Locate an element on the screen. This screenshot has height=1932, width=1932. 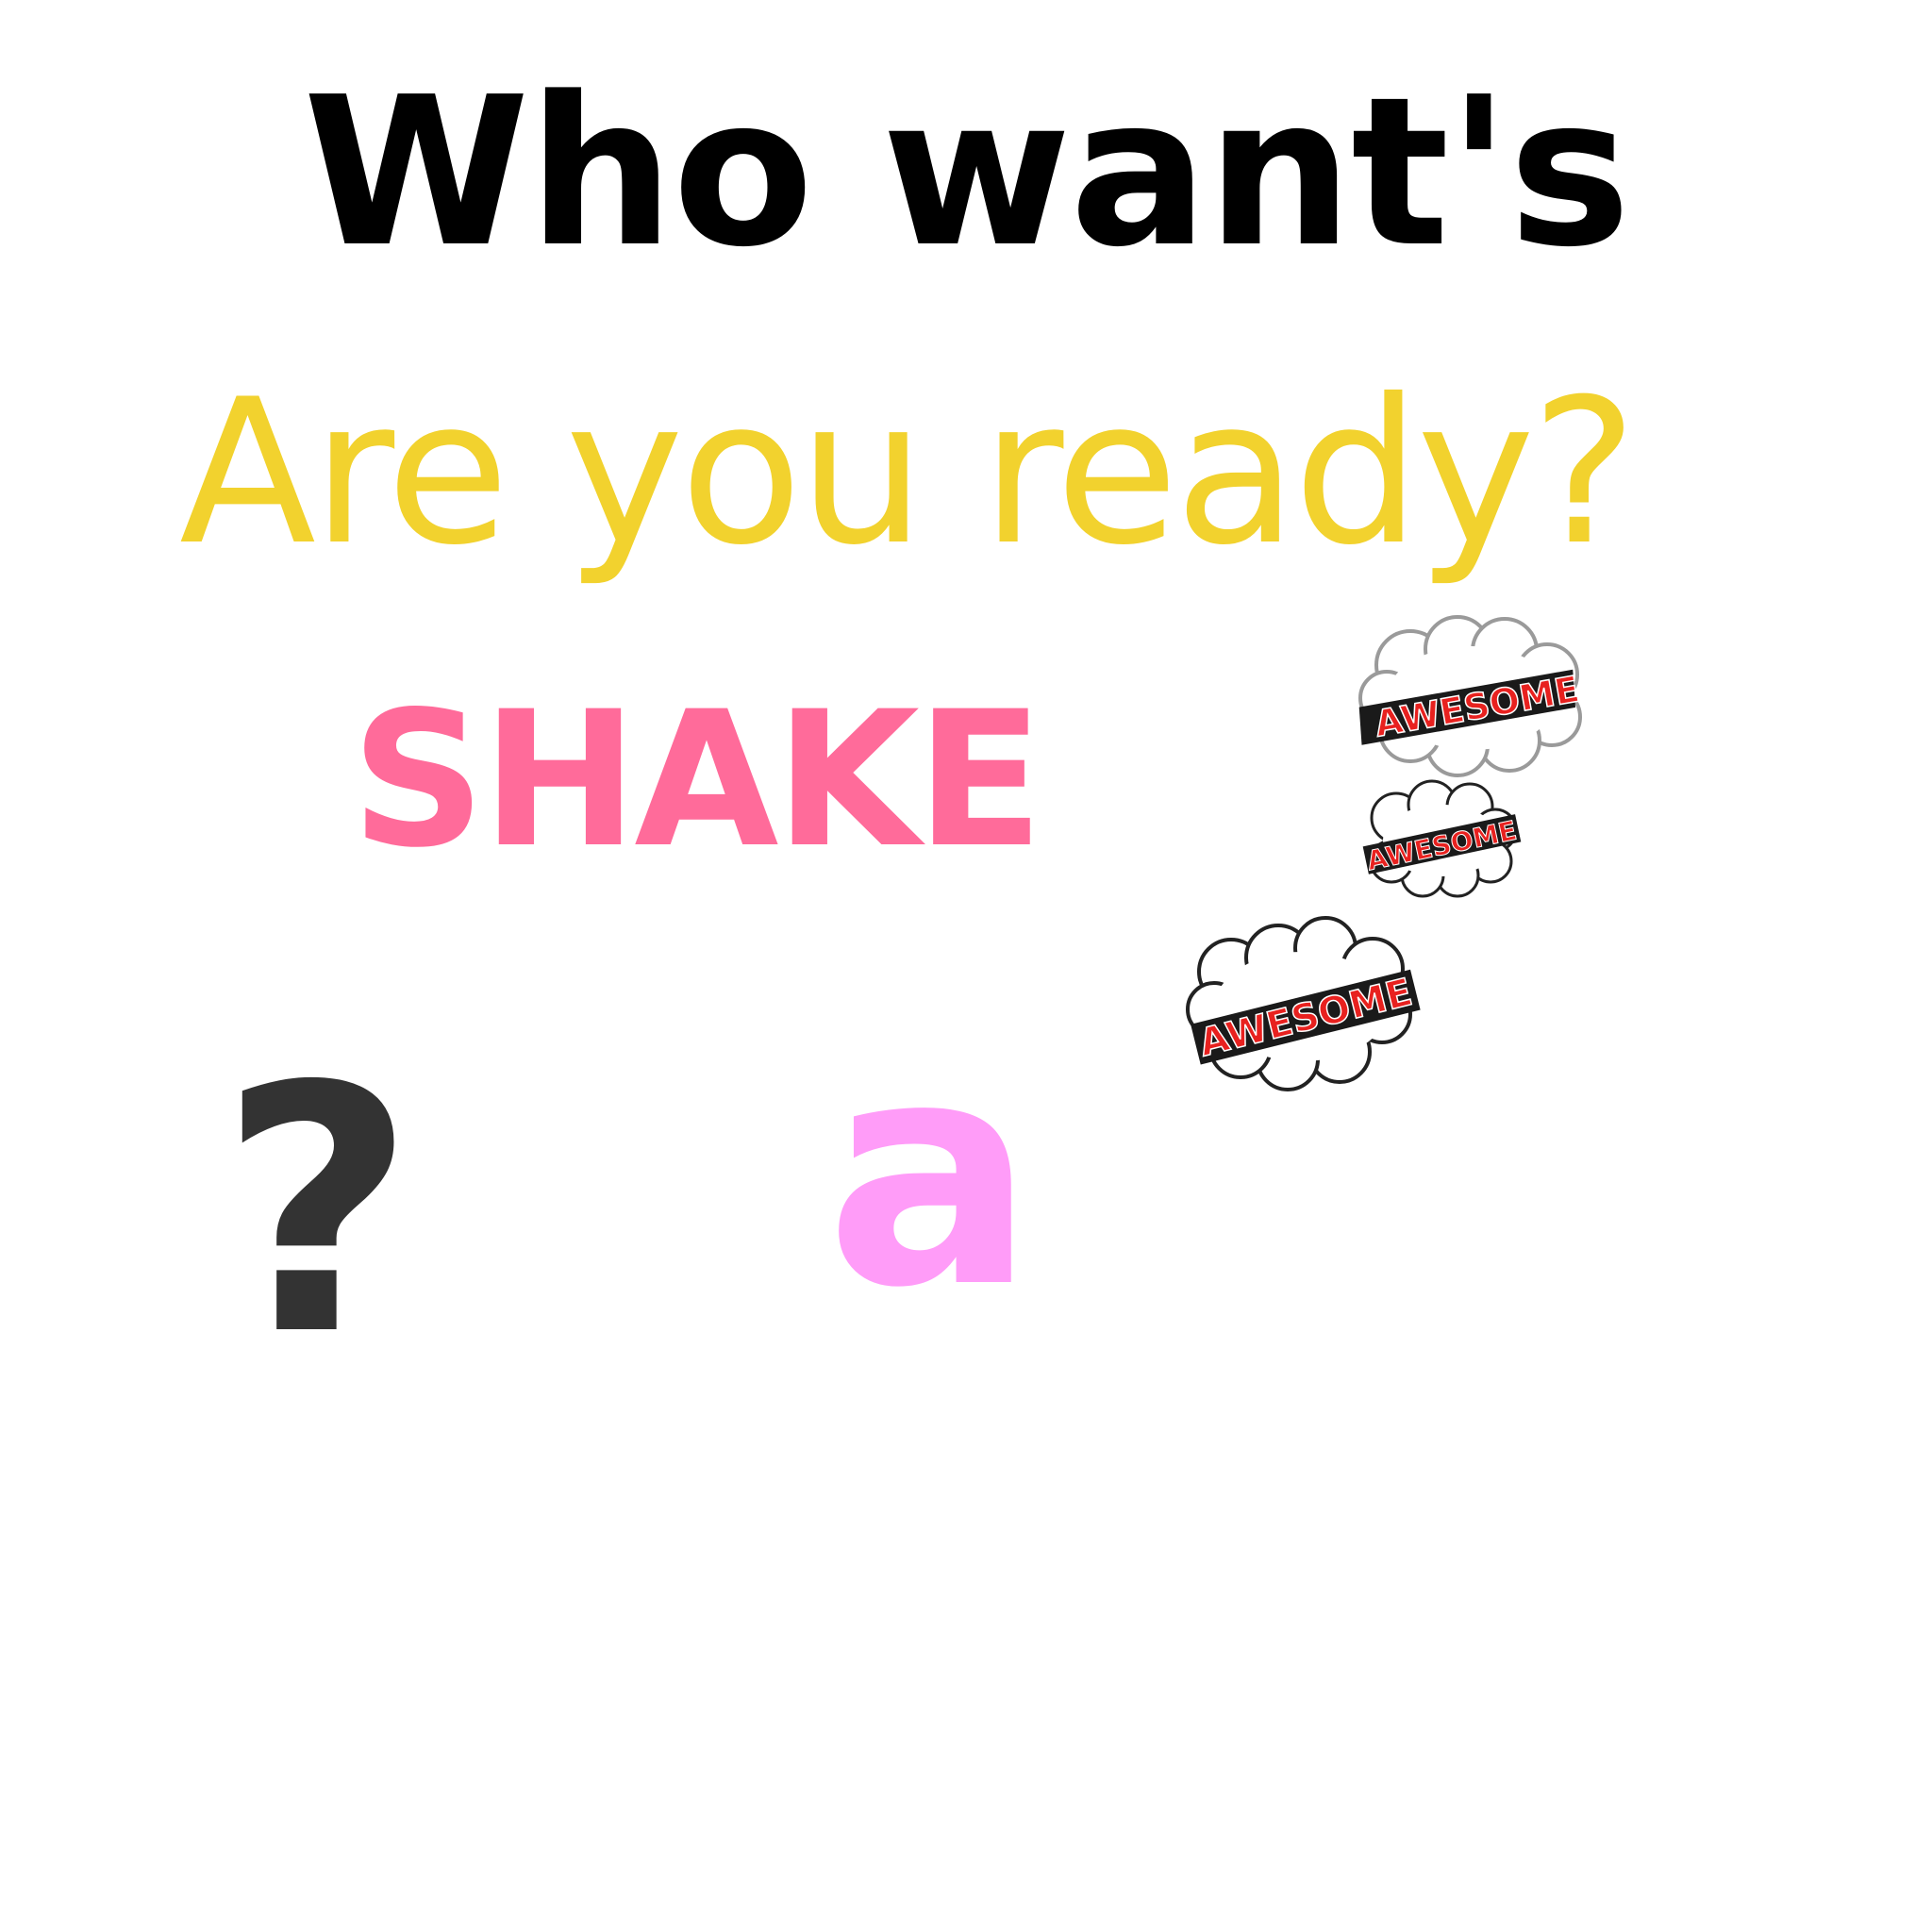
letter-a-glyph: a is located at coordinates (931, 1174).